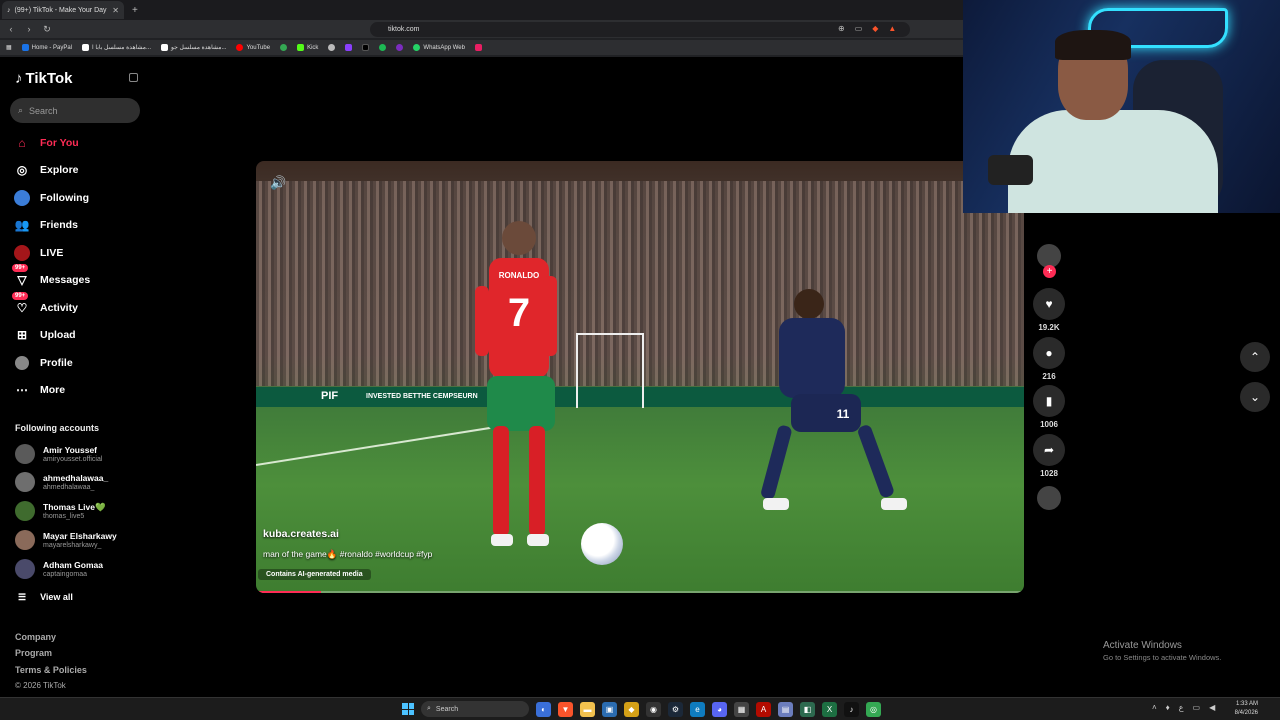 The height and width of the screenshot is (720, 1280). I want to click on excel-icon: X, so click(829, 709).